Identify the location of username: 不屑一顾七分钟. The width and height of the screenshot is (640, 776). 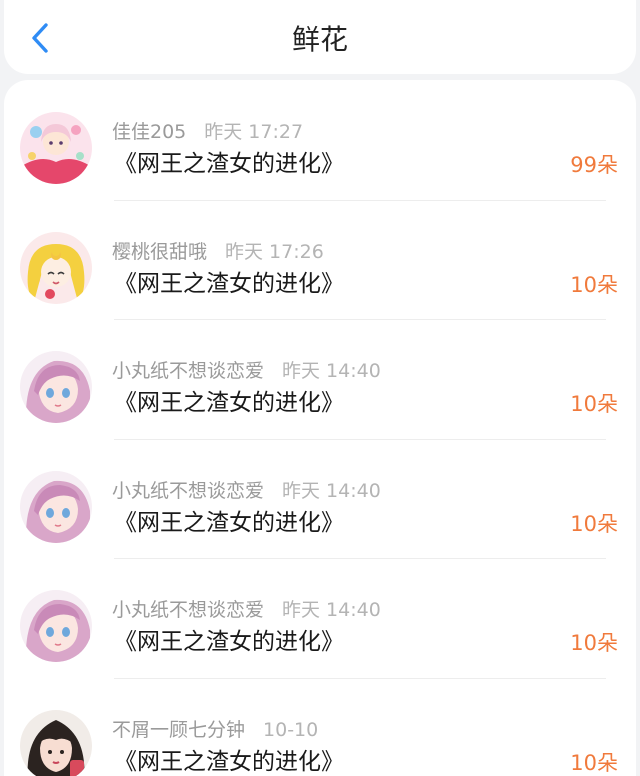
(178, 730).